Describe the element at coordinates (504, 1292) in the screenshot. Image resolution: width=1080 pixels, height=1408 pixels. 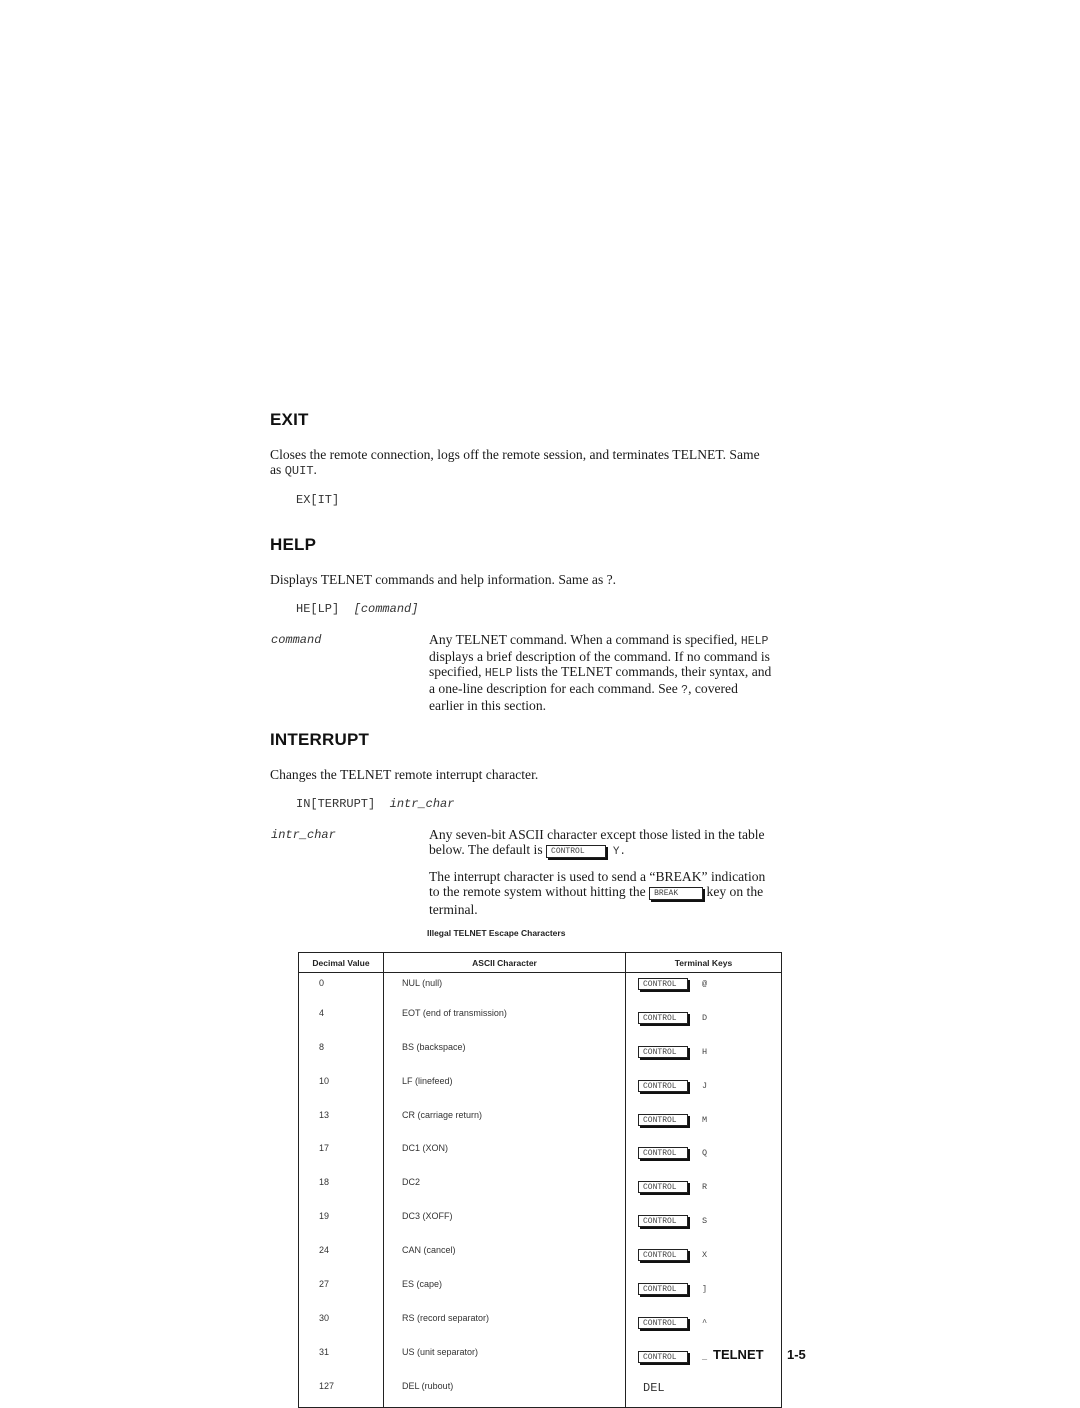
I see `ascii-character-cell: ES (cape)` at that location.